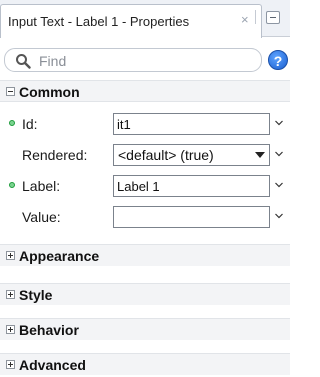  Describe the element at coordinates (273, 17) in the screenshot. I see `minimize-icon` at that location.